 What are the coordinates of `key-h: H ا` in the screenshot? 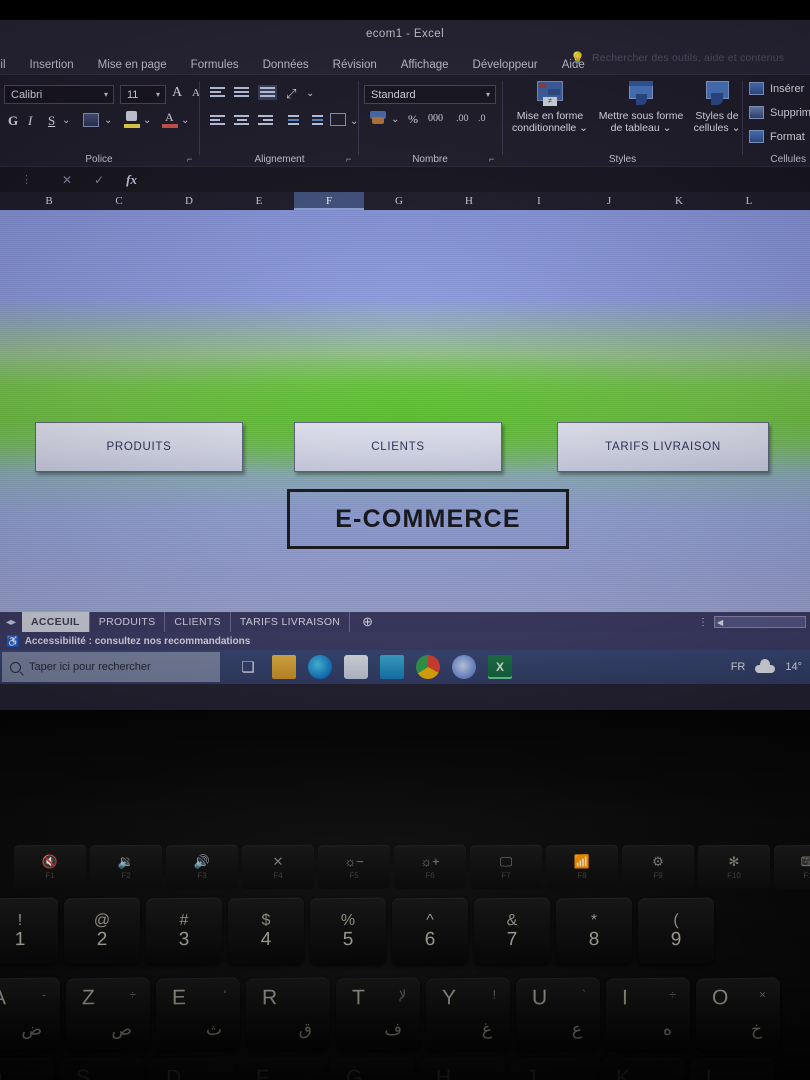 It's located at (462, 1068).